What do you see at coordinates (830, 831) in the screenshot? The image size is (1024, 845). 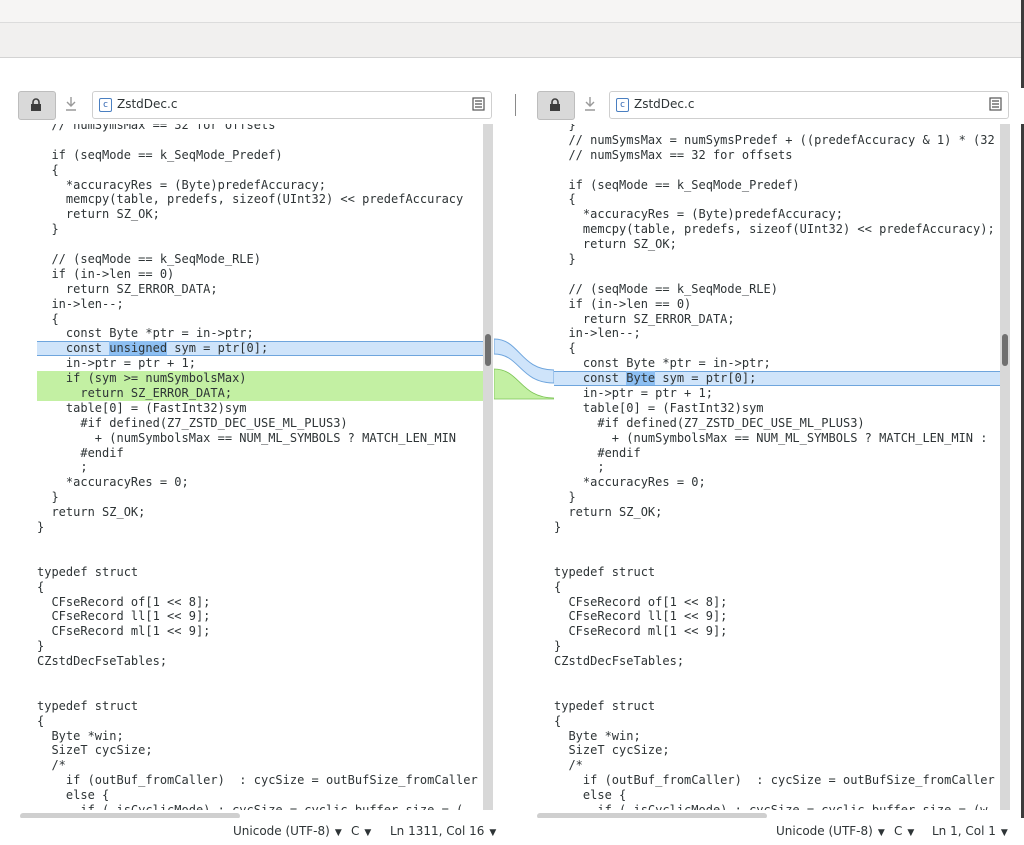 I see `right-encoding-selector: Unicode (UTF-8) ▼` at bounding box center [830, 831].